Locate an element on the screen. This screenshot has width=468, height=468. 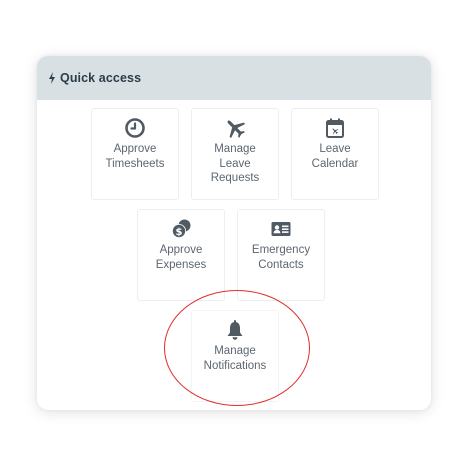
quick-access-title: Quick access is located at coordinates (101, 78).